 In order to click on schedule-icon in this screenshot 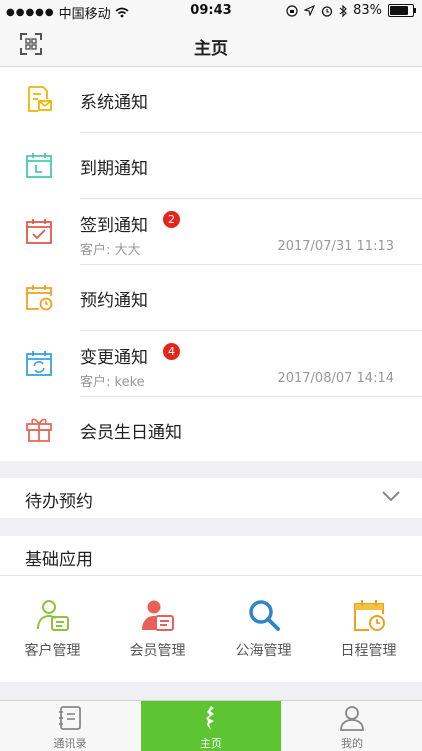, I will do `click(369, 615)`.